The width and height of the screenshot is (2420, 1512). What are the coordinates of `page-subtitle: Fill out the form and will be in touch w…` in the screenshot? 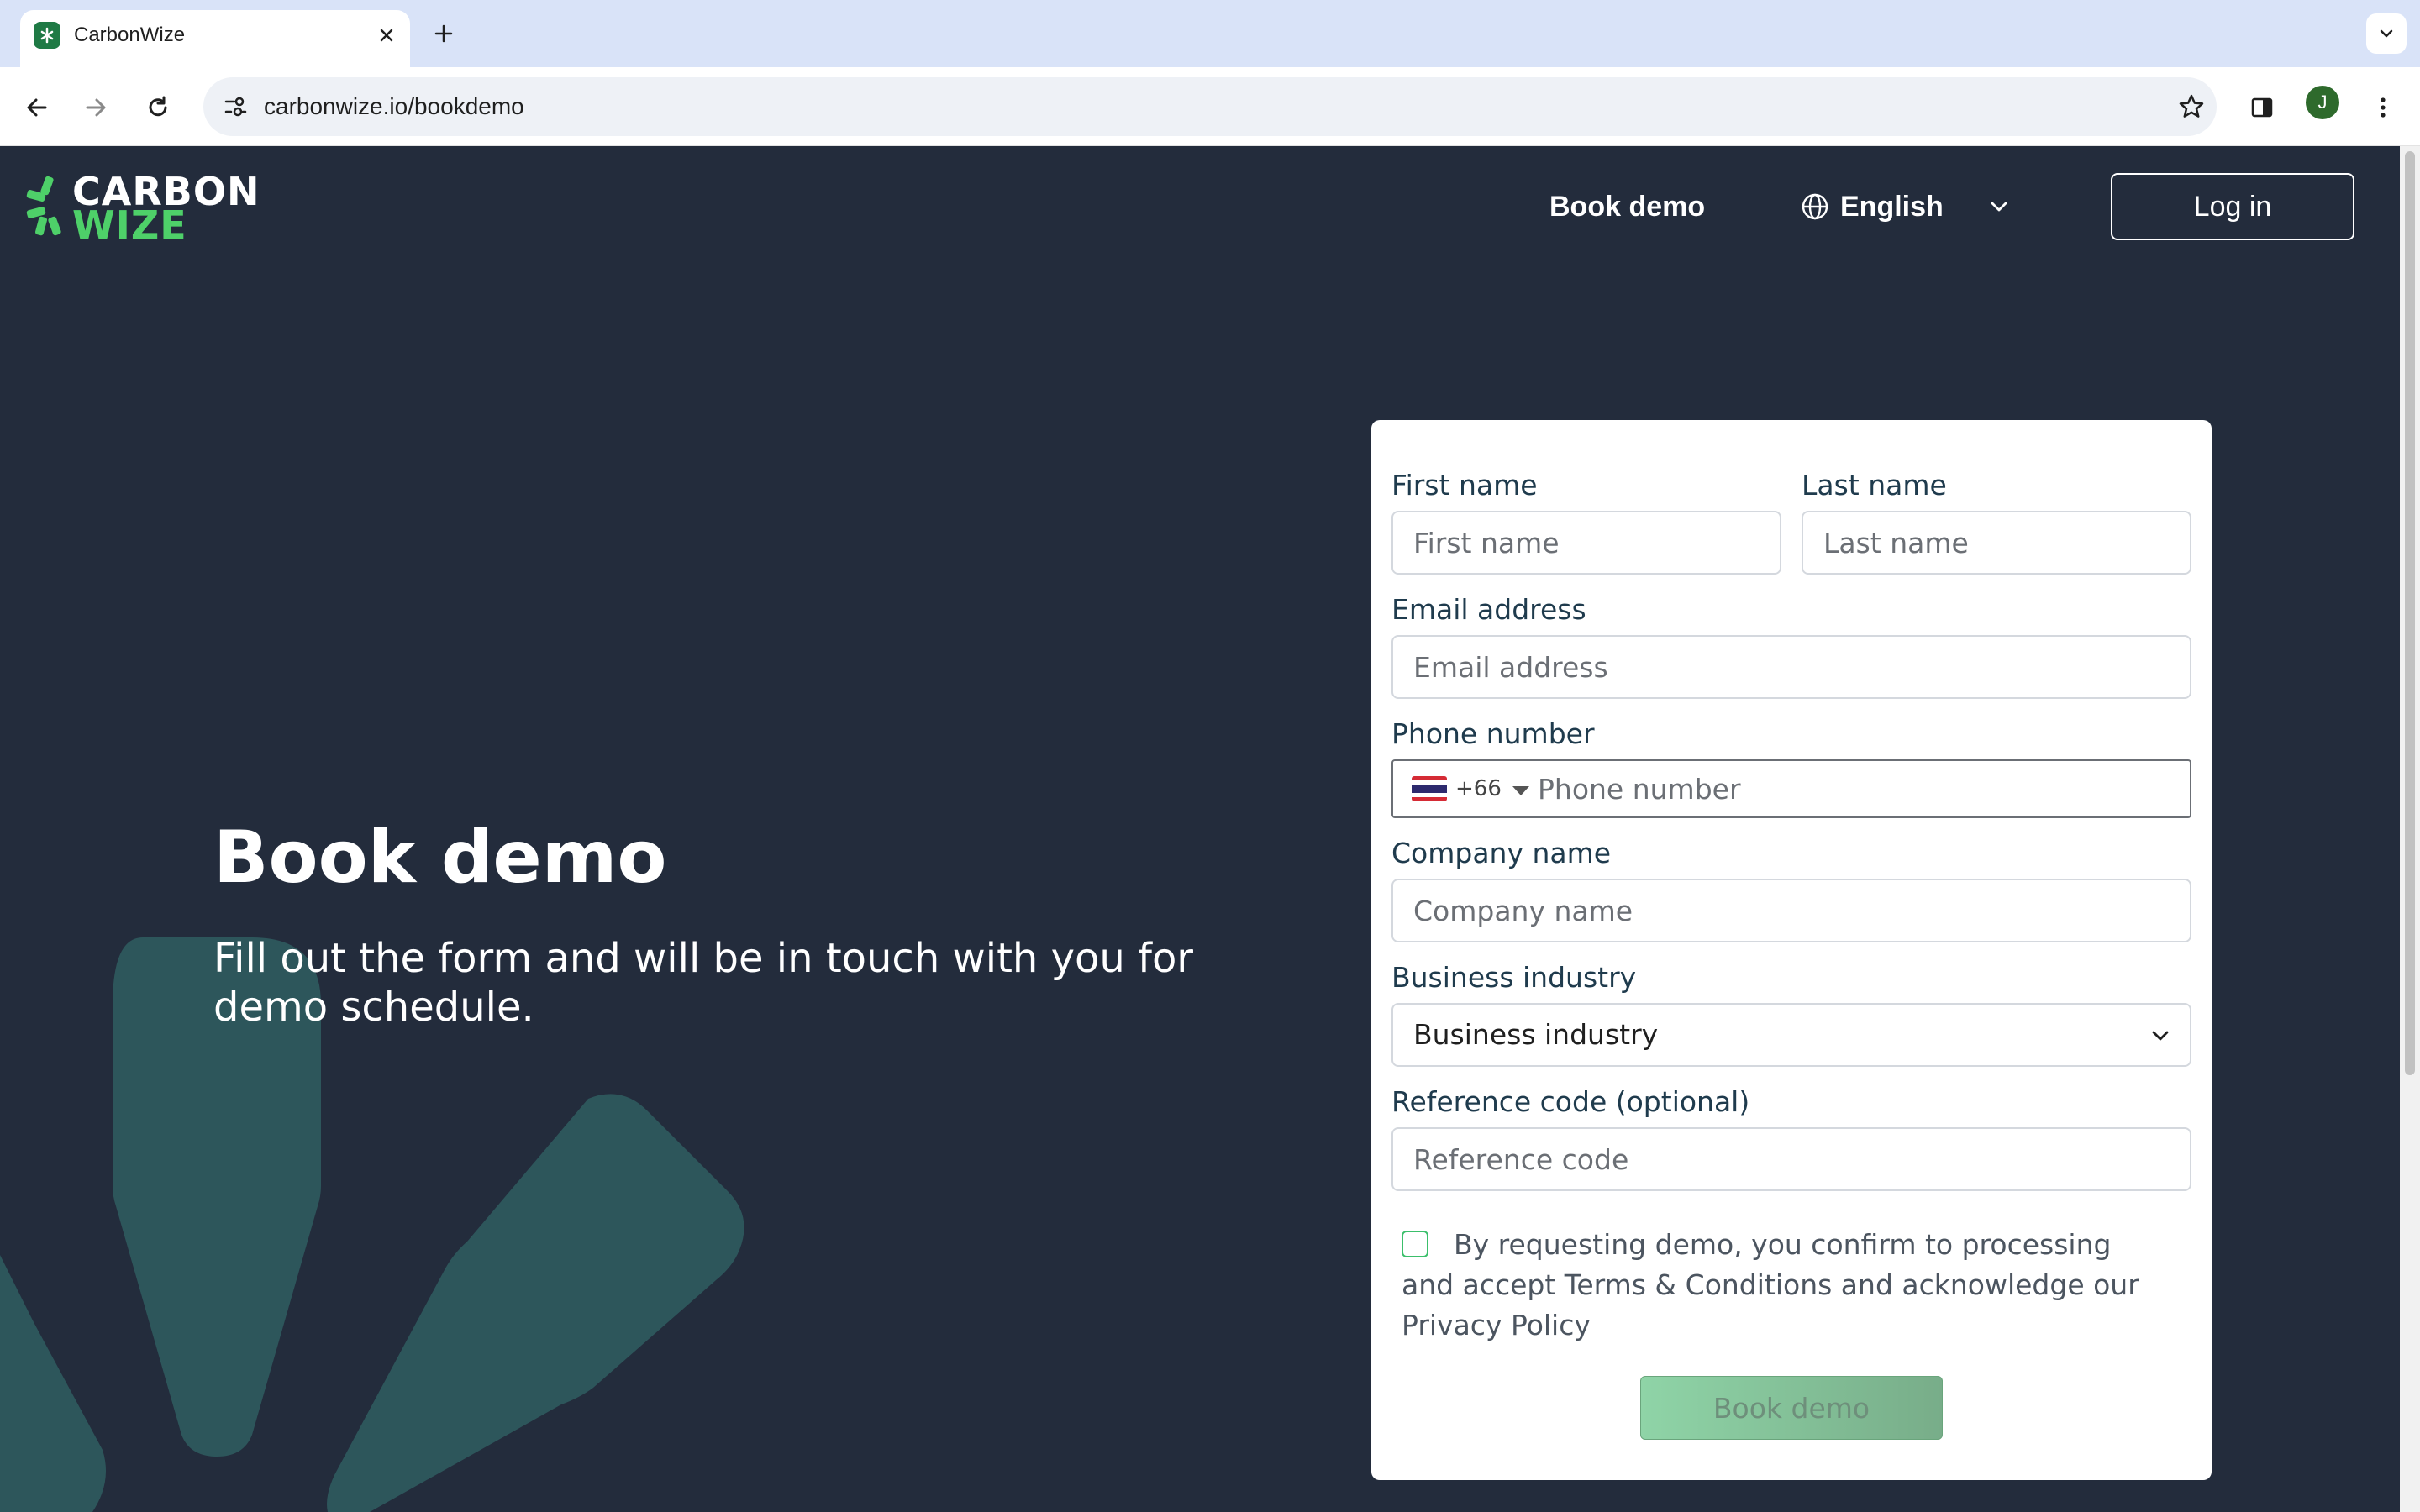 It's located at (704, 983).